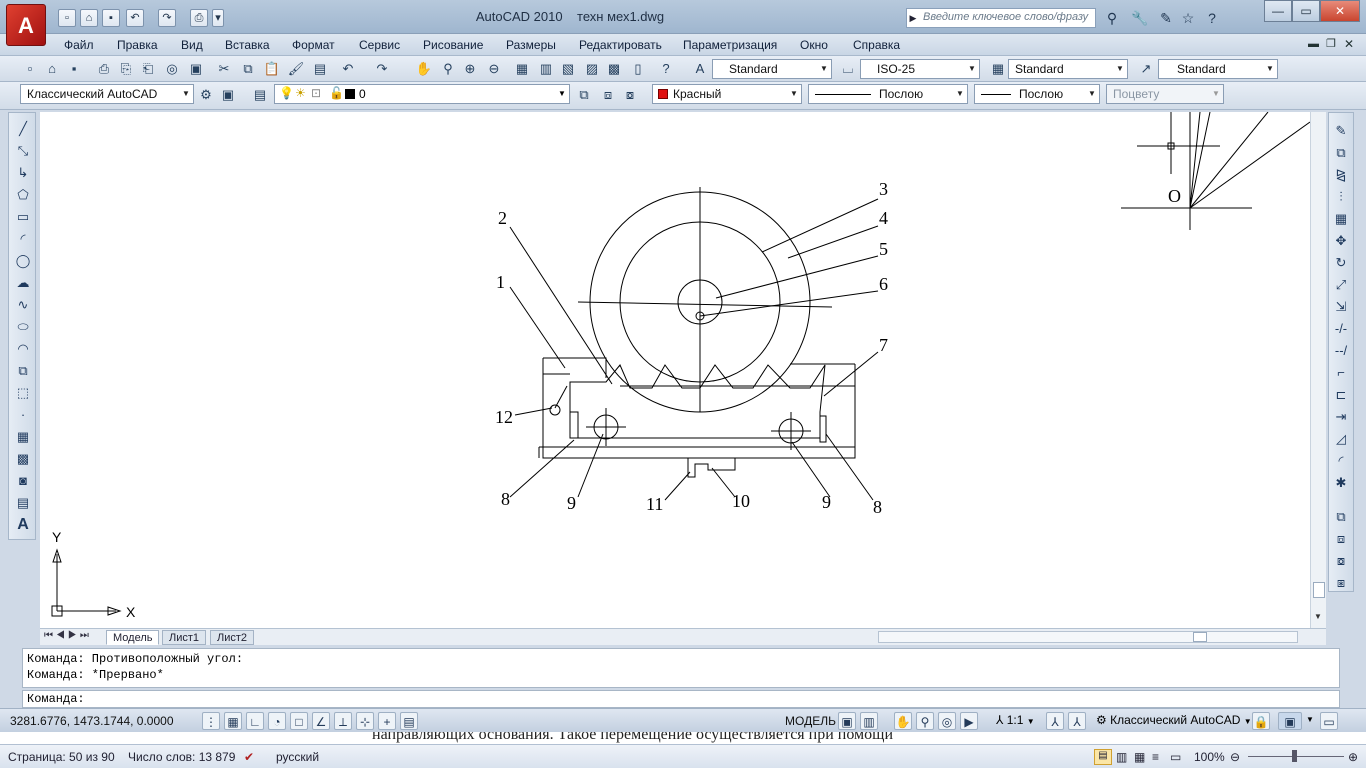 This screenshot has width=1366, height=768. I want to click on search-binoculars-icon: ⚲, so click(1112, 18).